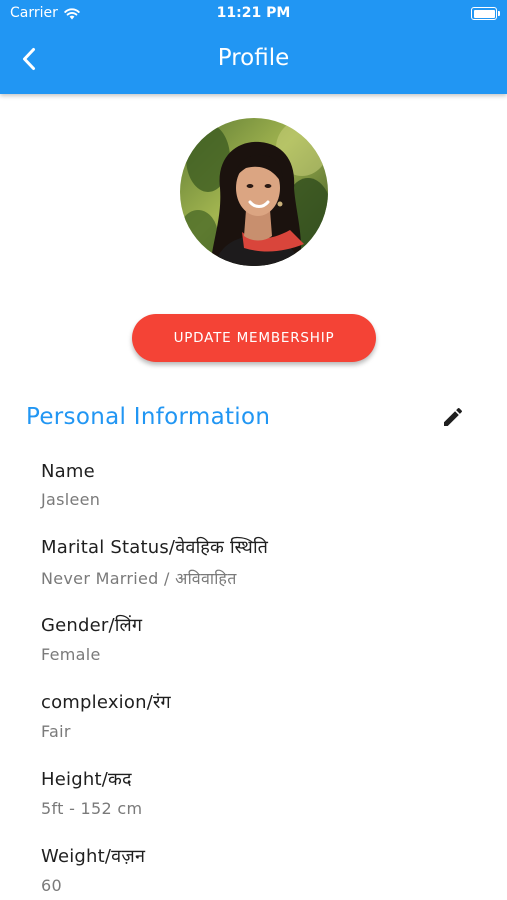 This screenshot has width=507, height=900. What do you see at coordinates (71, 654) in the screenshot?
I see `field-value: Female` at bounding box center [71, 654].